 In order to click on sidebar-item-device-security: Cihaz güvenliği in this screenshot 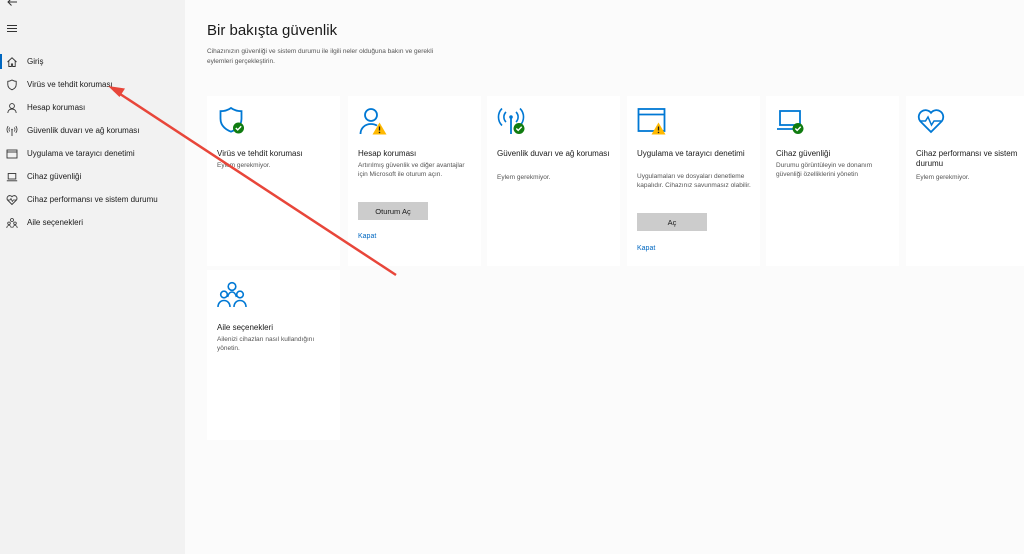, I will do `click(92, 176)`.